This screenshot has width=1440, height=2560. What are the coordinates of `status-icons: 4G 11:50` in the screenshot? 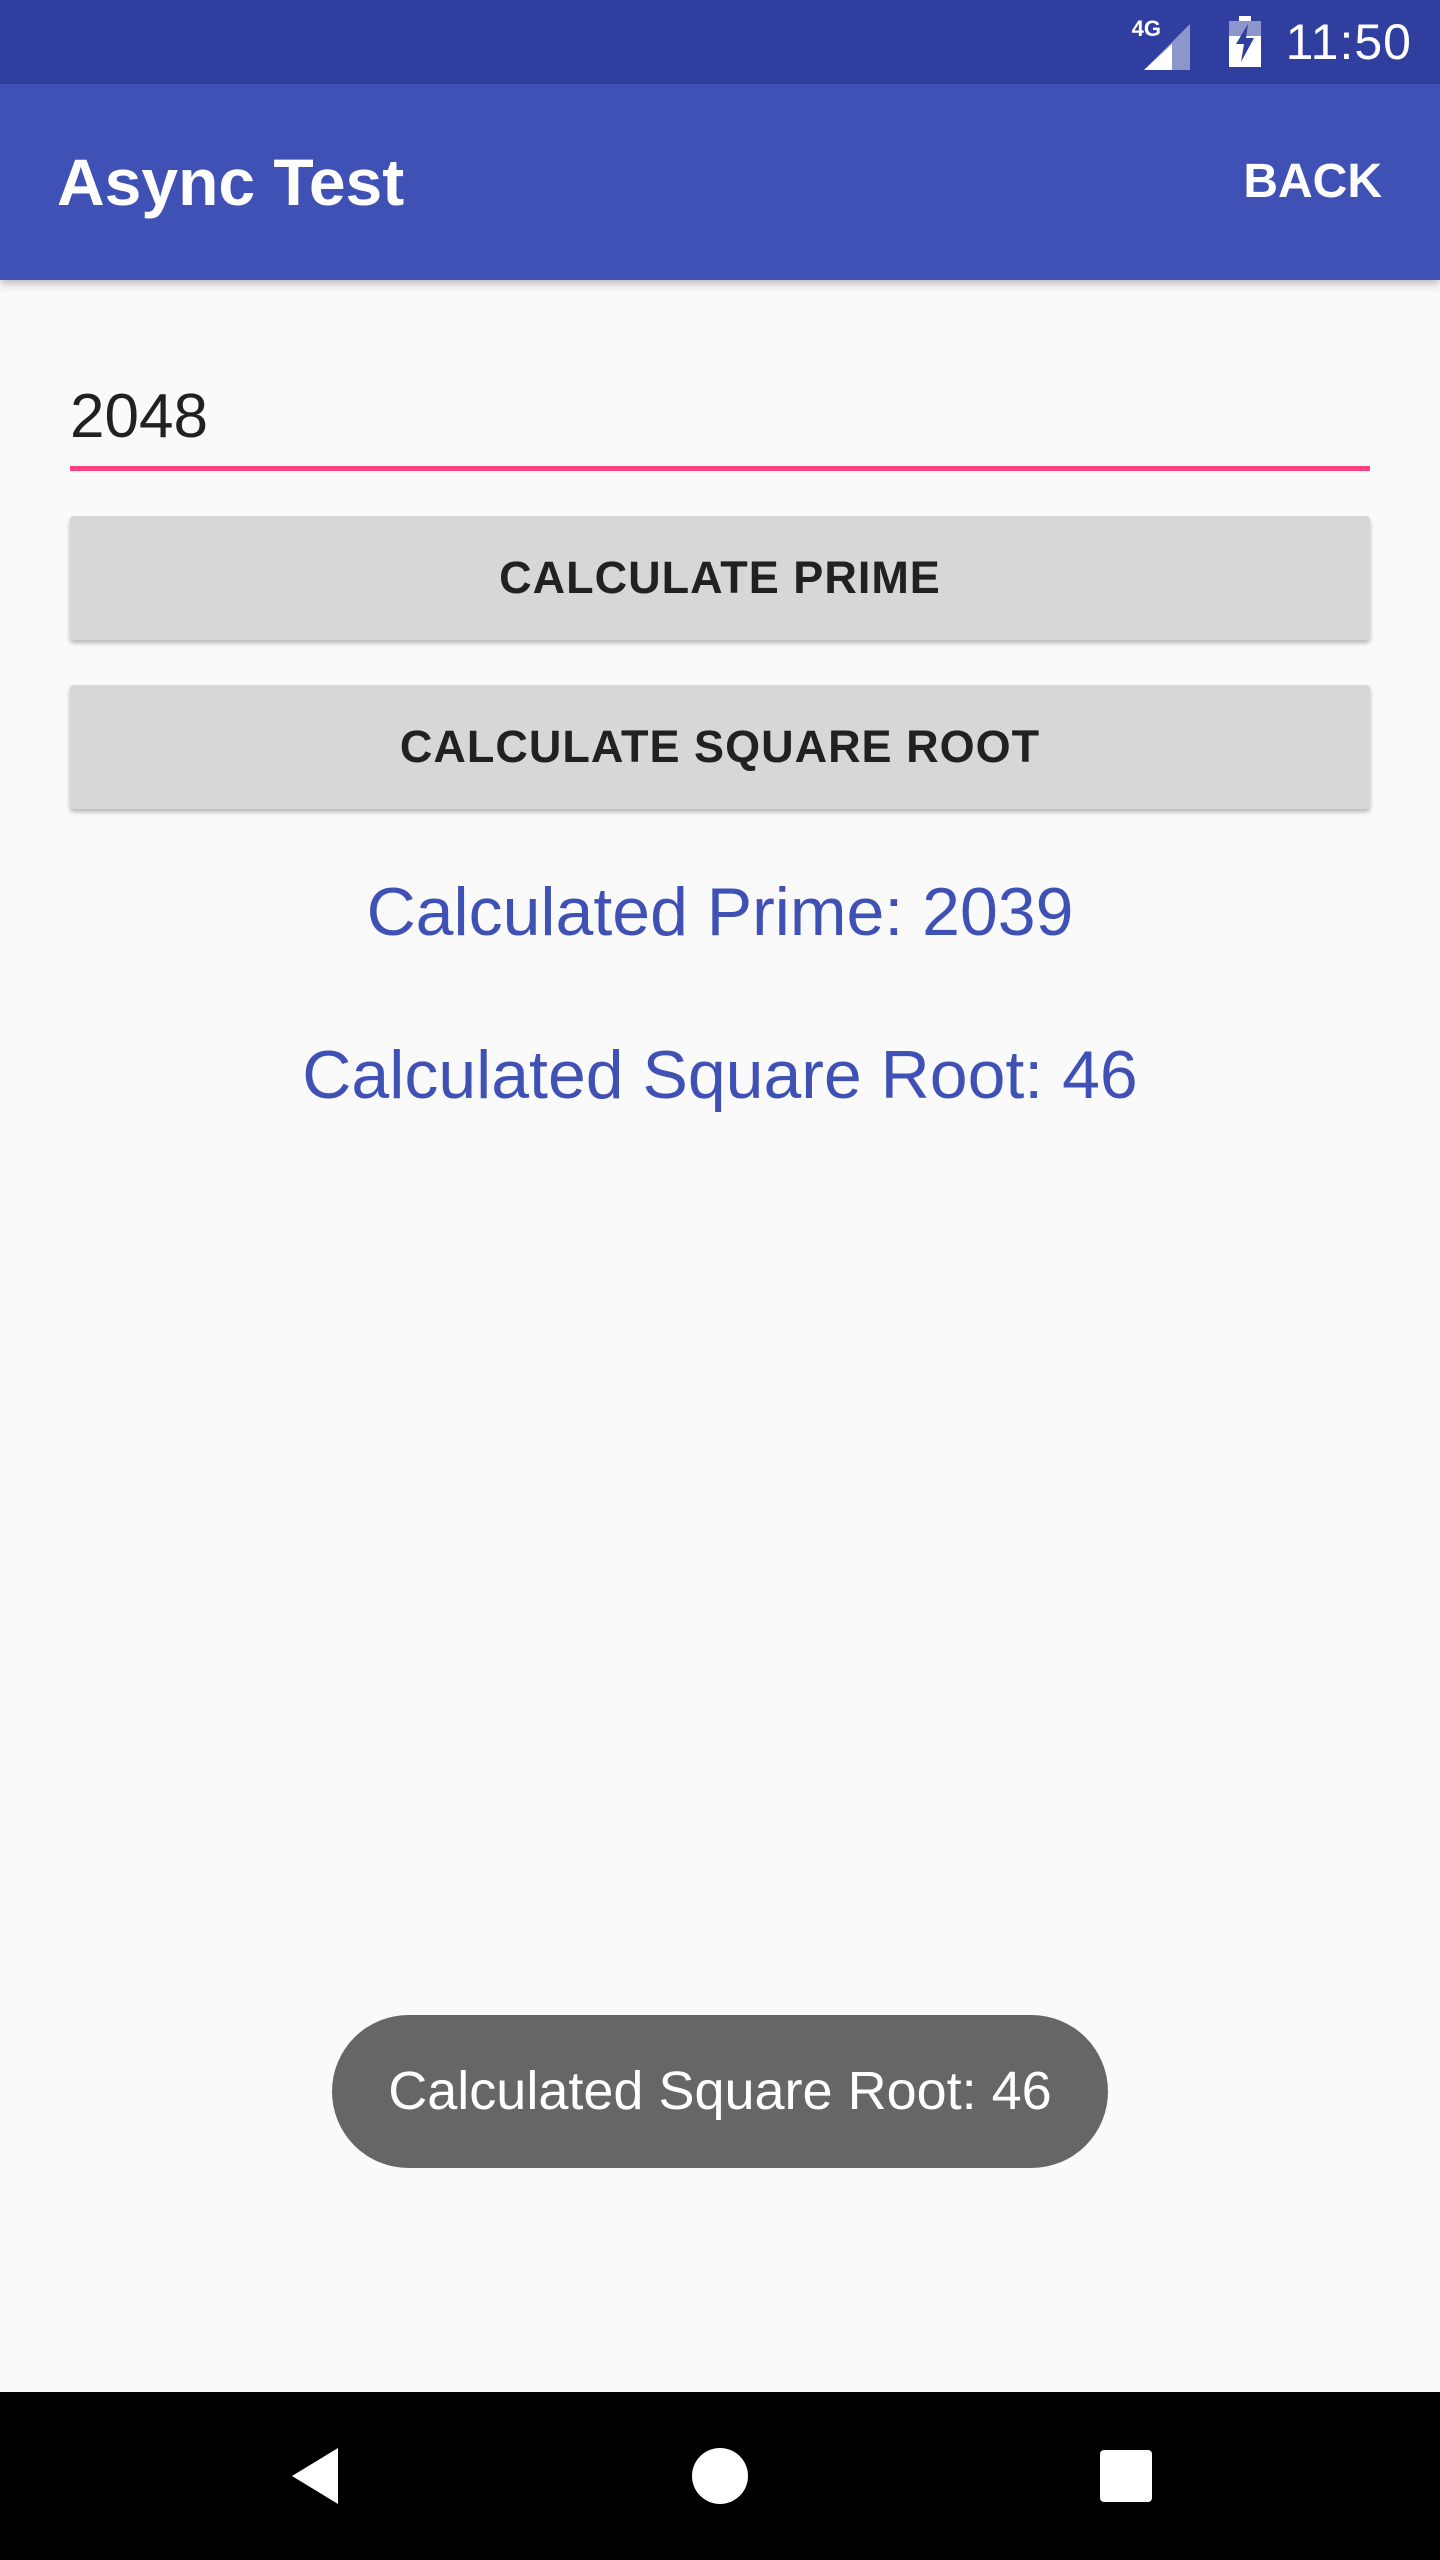 It's located at (1272, 42).